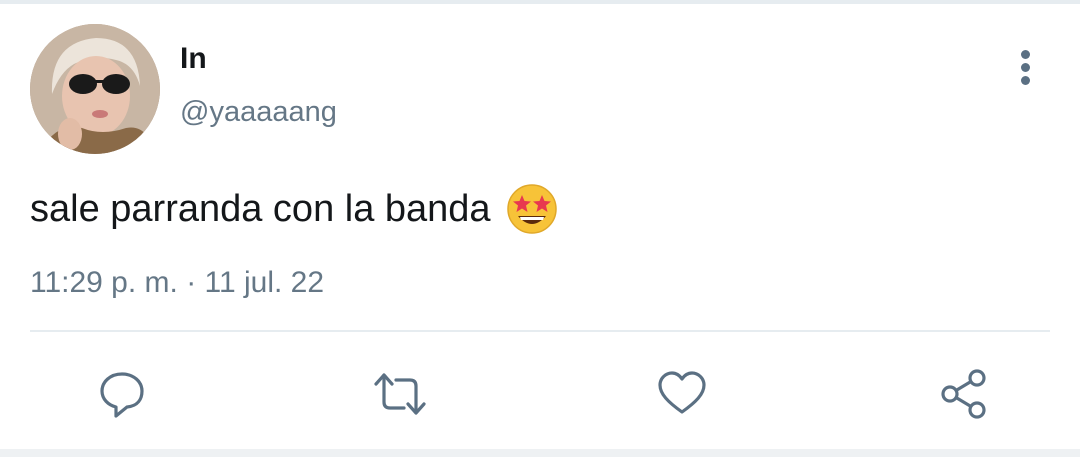  I want to click on reply-button, so click(122, 394).